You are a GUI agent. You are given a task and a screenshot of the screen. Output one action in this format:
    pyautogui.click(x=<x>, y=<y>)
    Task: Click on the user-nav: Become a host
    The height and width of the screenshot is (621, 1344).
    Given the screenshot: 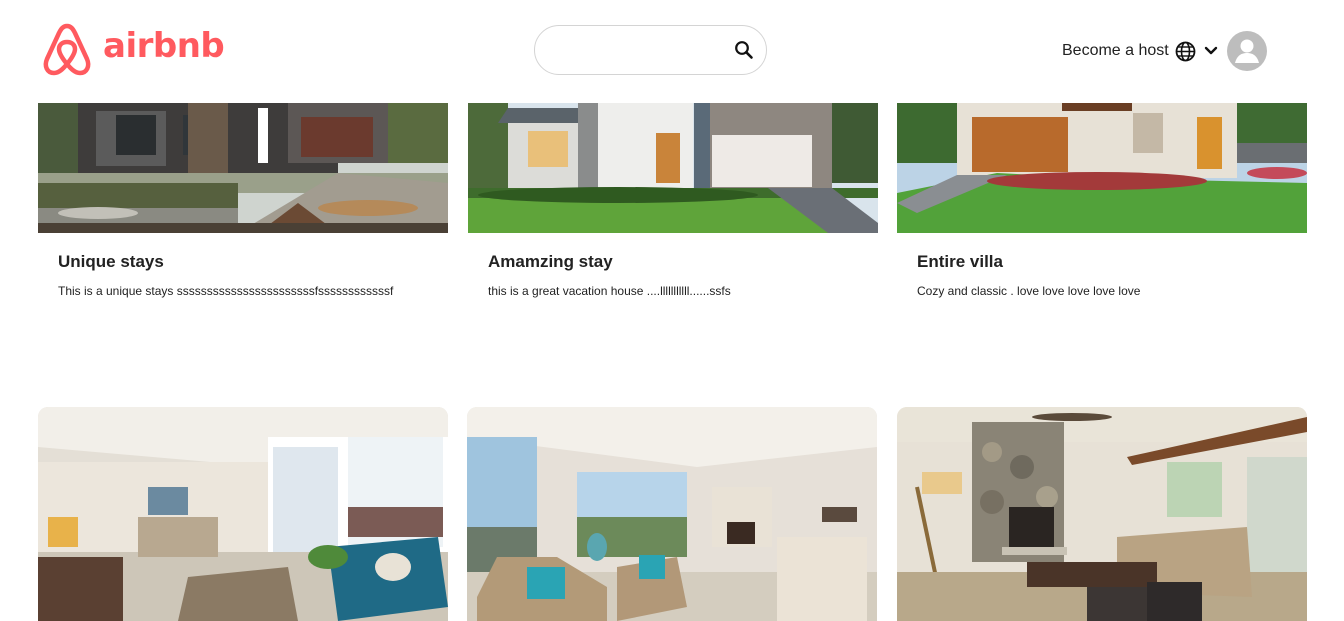 What is the action you would take?
    pyautogui.click(x=1164, y=51)
    